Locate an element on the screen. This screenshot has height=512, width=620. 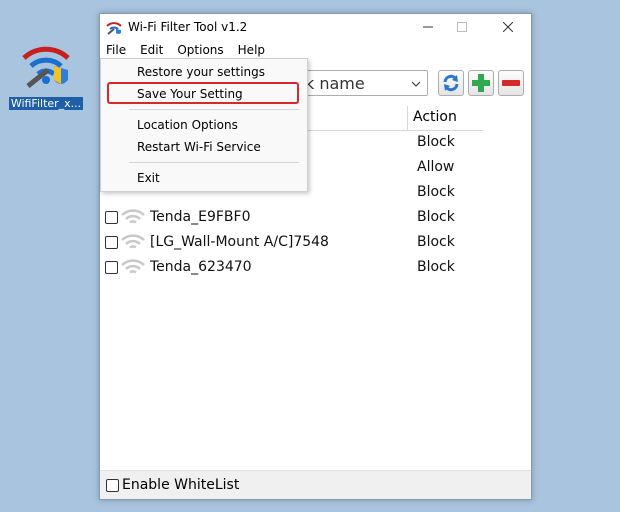
menu-options: Options is located at coordinates (200, 50).